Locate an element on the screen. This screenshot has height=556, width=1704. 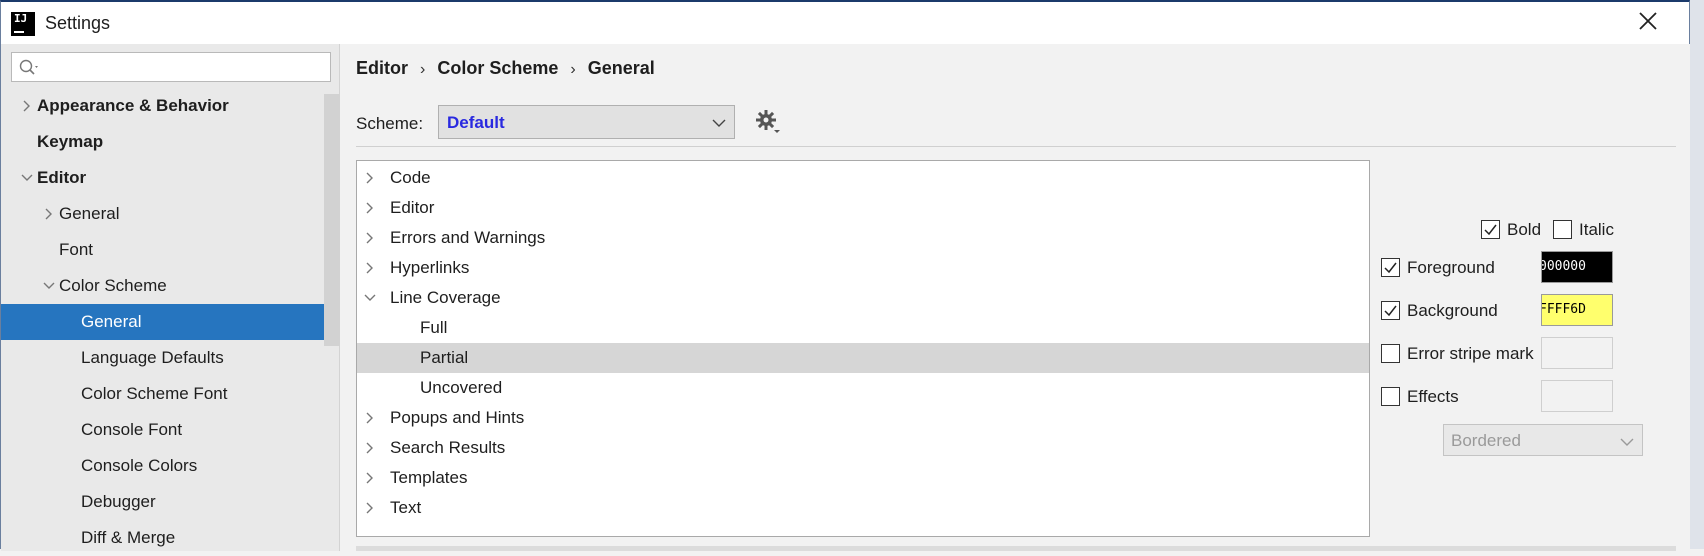
italic-label: Italic is located at coordinates (1596, 229).